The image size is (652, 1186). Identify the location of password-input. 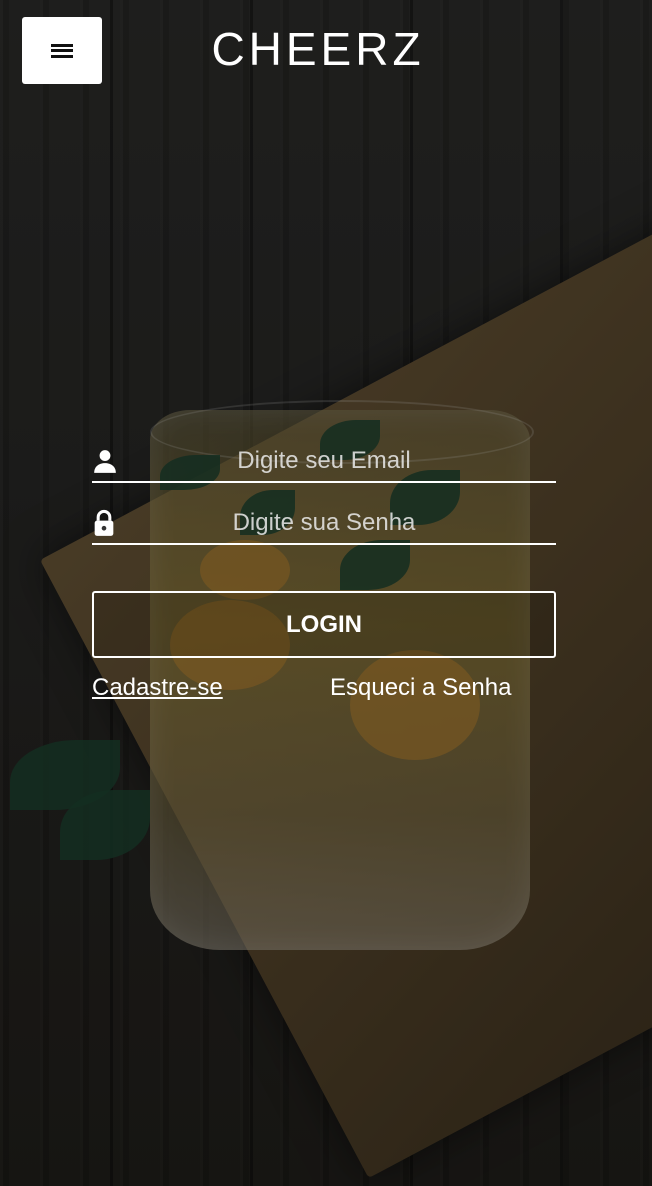
(339, 523).